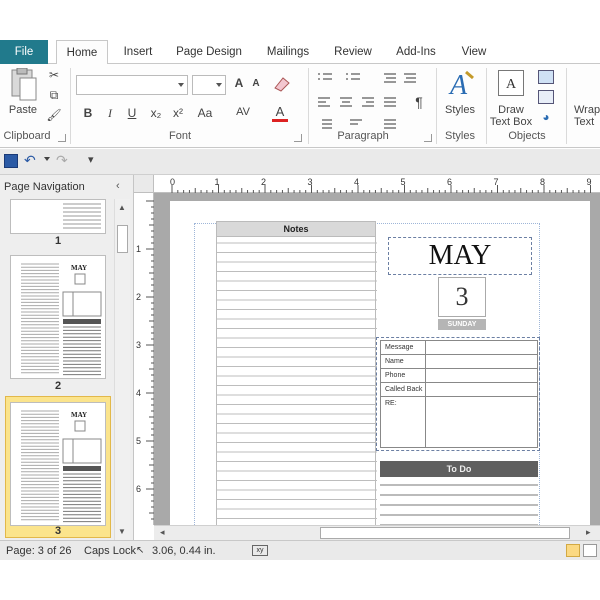 The width and height of the screenshot is (600, 600). Describe the element at coordinates (11, 161) in the screenshot. I see `save-icon` at that location.